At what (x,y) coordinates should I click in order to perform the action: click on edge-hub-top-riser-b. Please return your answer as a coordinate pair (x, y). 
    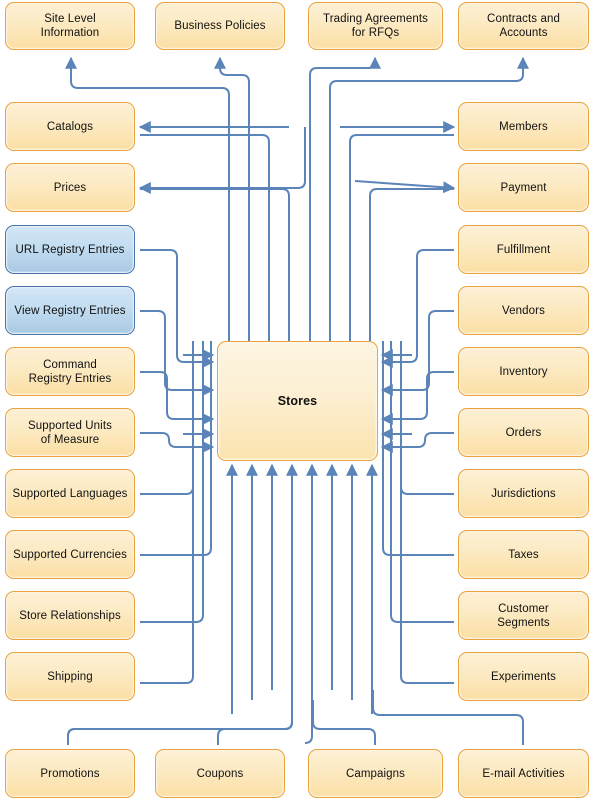
    Looking at the image, I should click on (215, 264).